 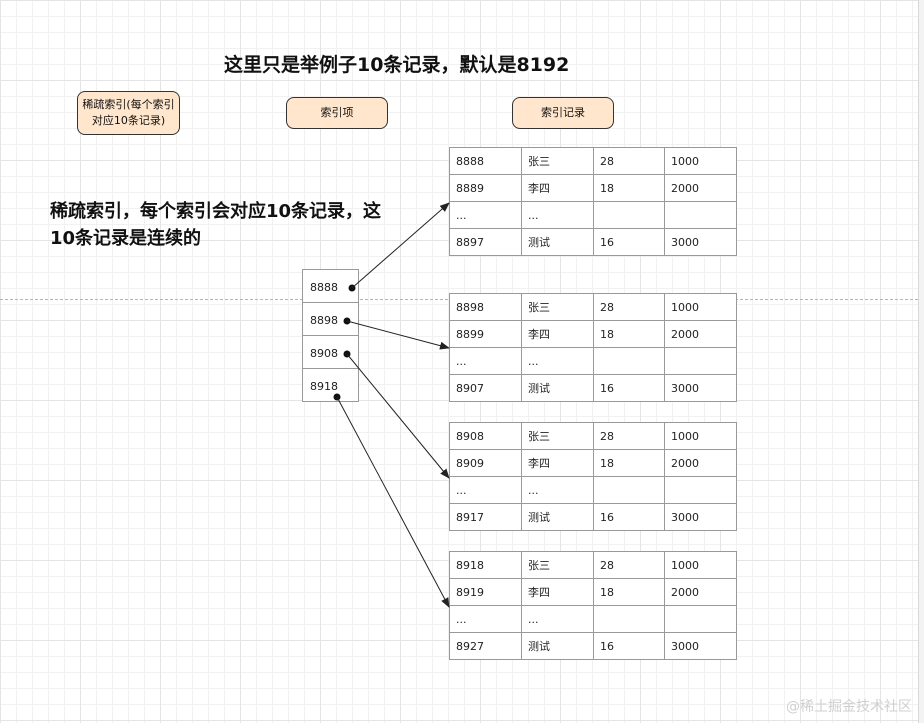 What do you see at coordinates (849, 707) in the screenshot?
I see `watermark: @稀土掘金技术社区` at bounding box center [849, 707].